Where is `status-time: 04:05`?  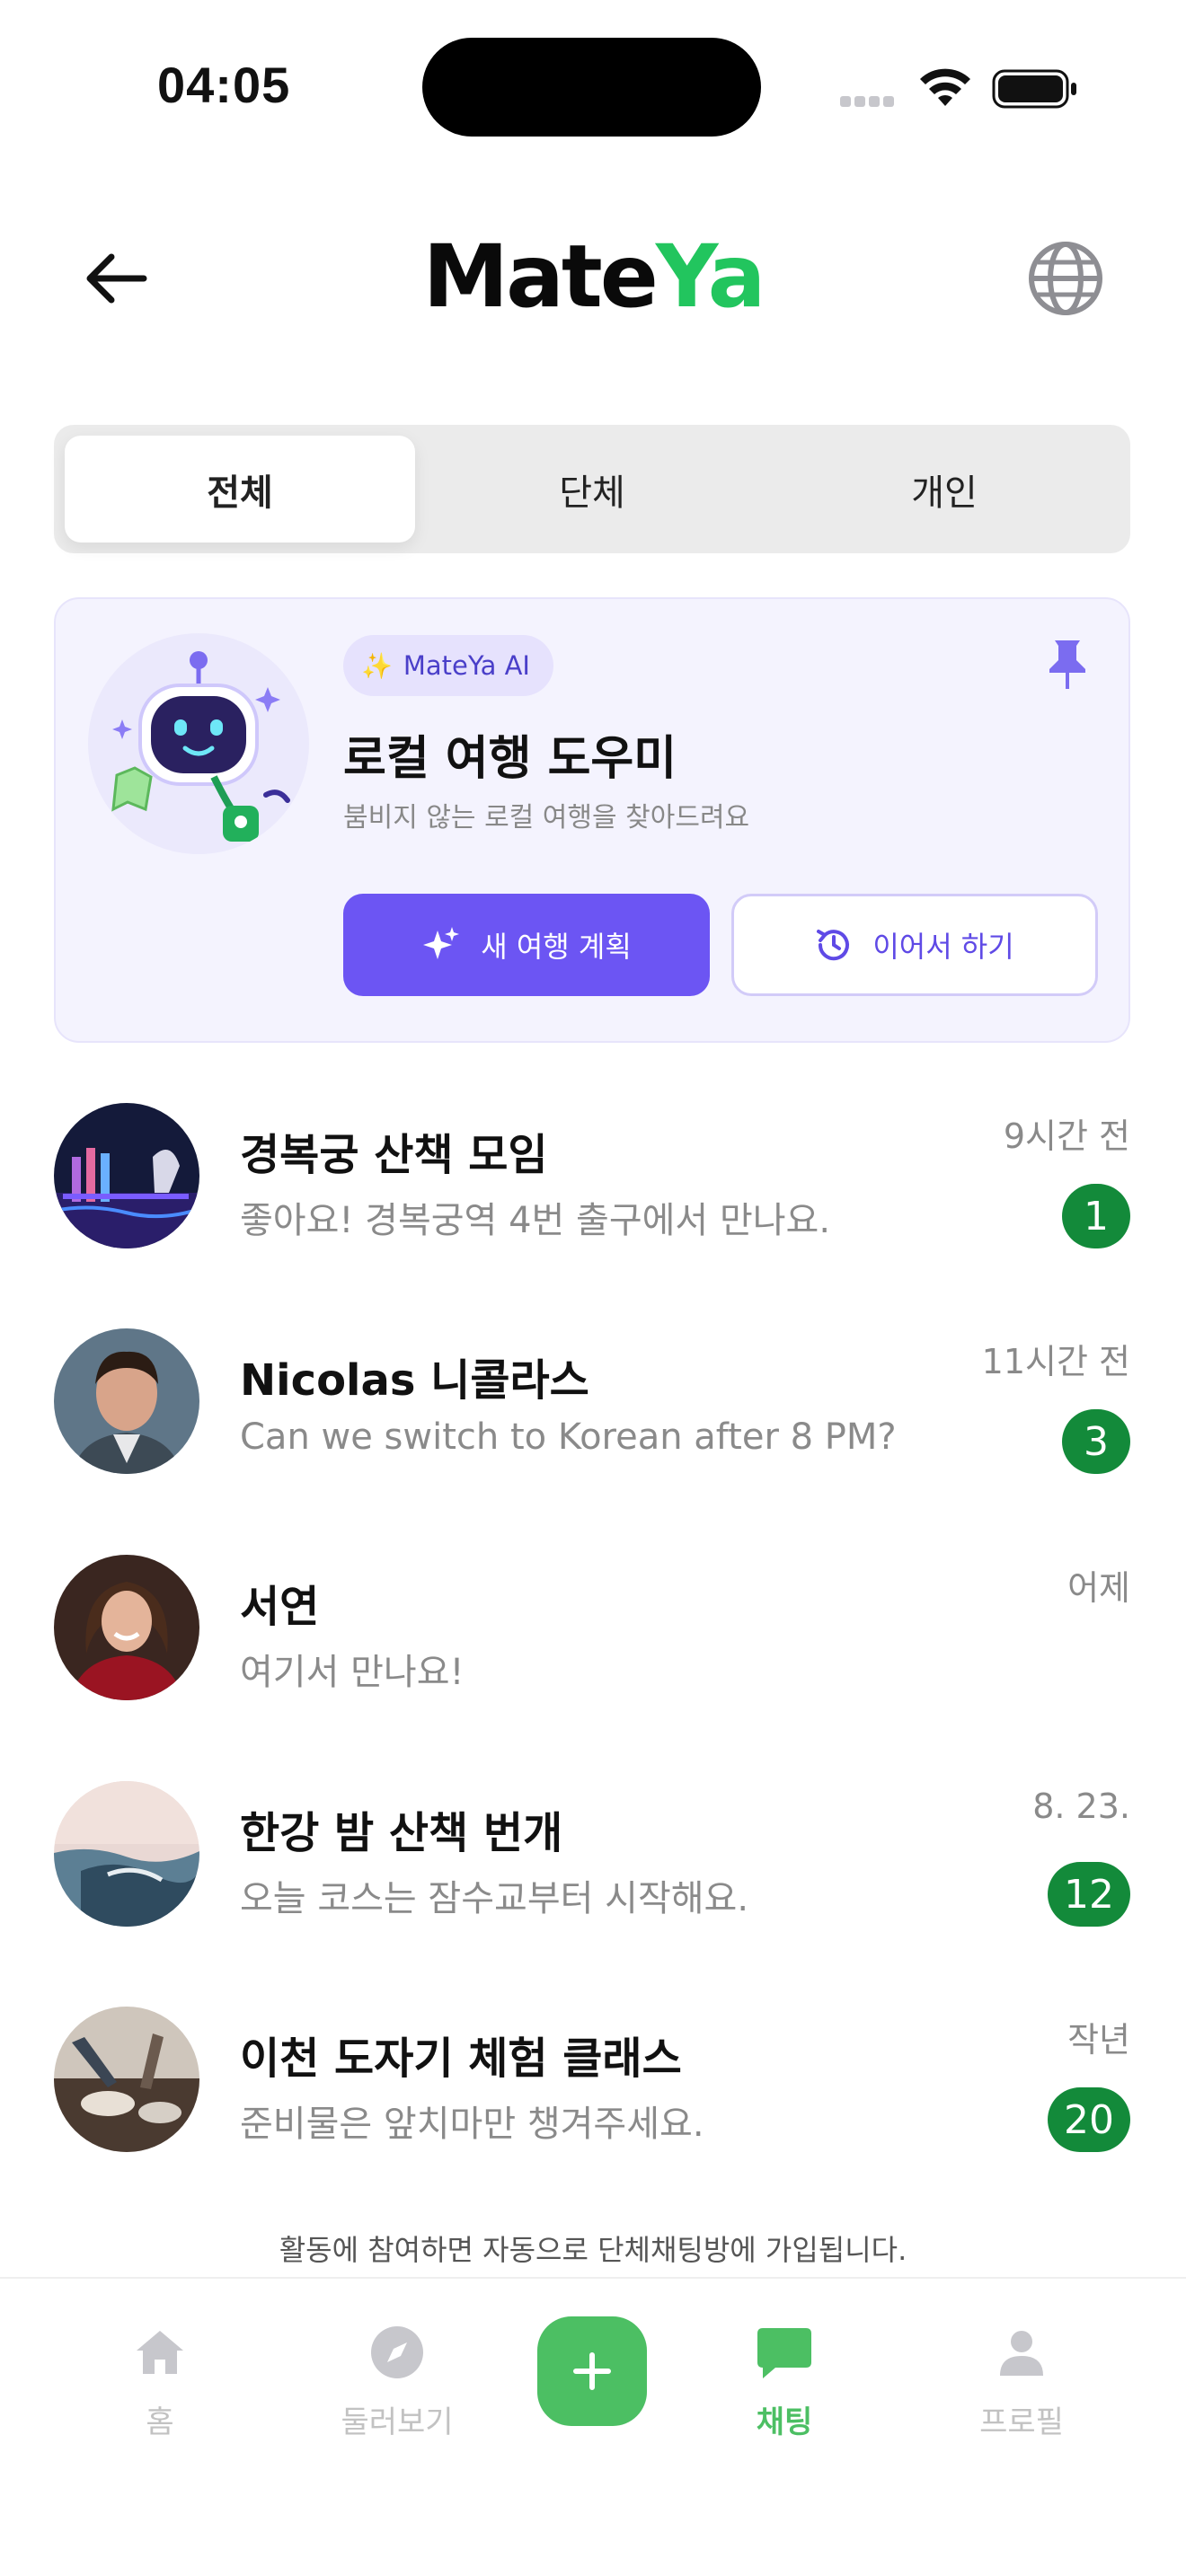 status-time: 04:05 is located at coordinates (224, 85).